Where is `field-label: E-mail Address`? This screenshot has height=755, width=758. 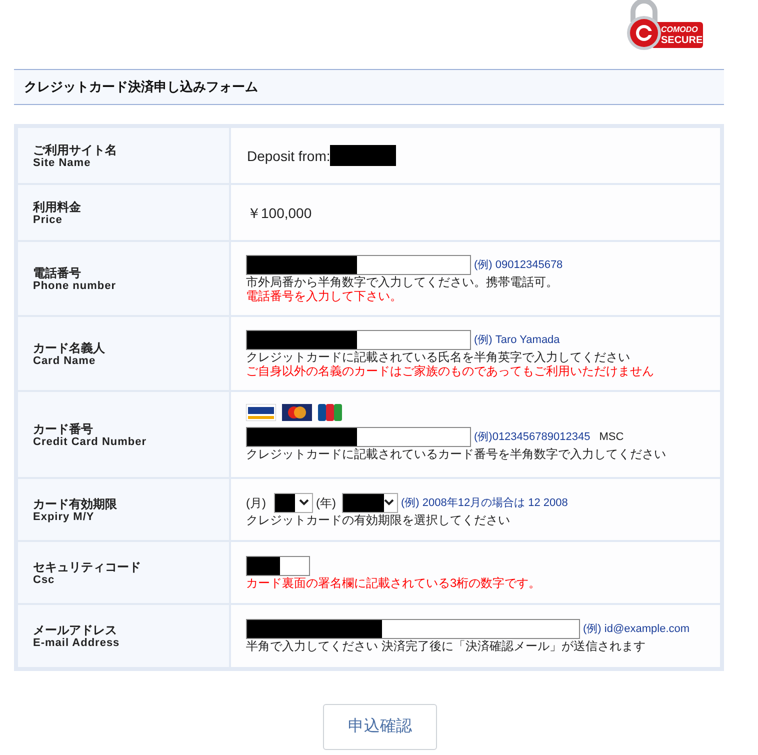 field-label: E-mail Address is located at coordinates (77, 643).